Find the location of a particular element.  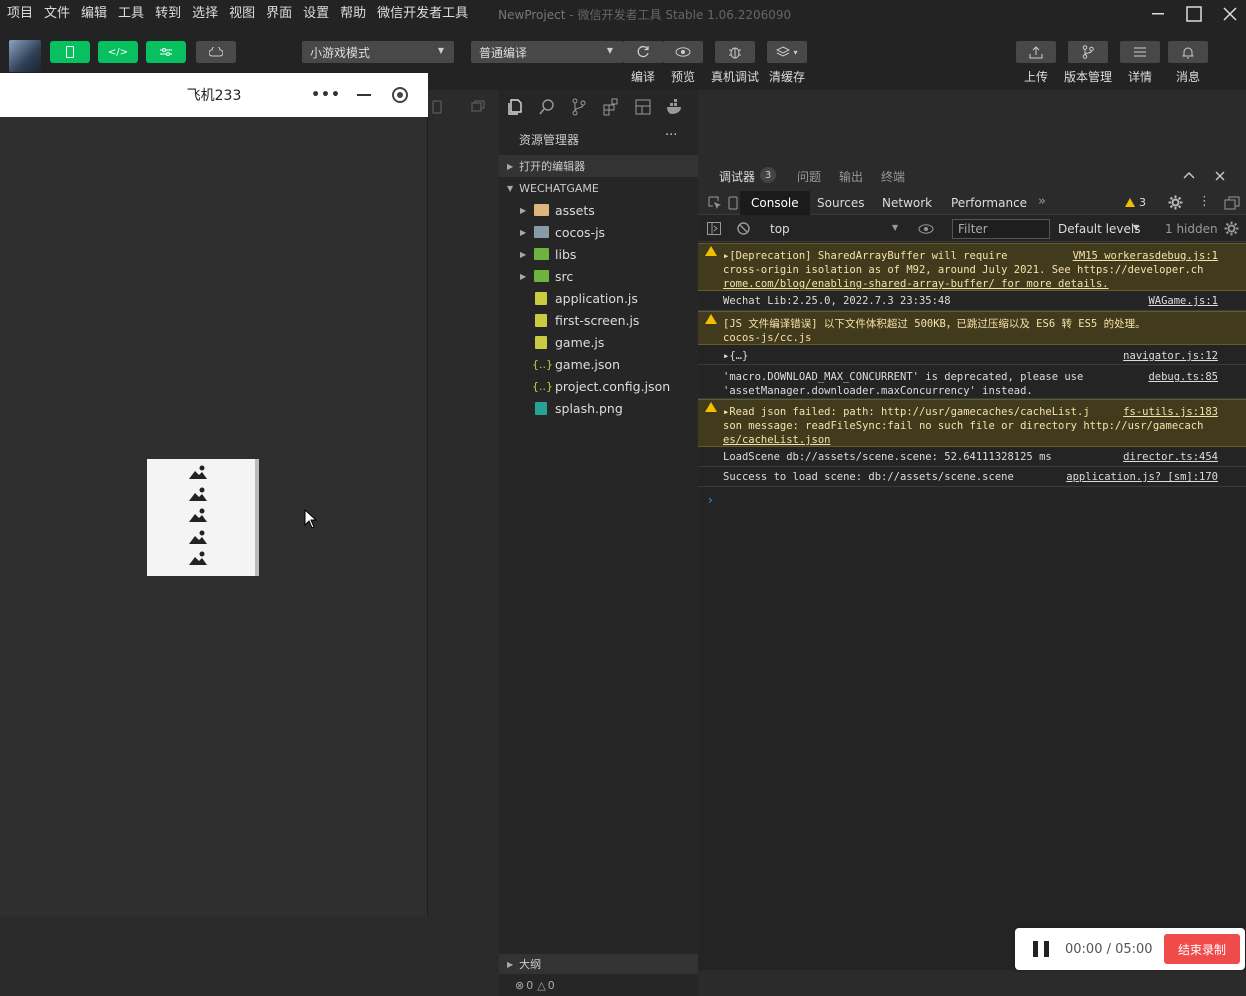

tab-console: Console is located at coordinates (775, 203).